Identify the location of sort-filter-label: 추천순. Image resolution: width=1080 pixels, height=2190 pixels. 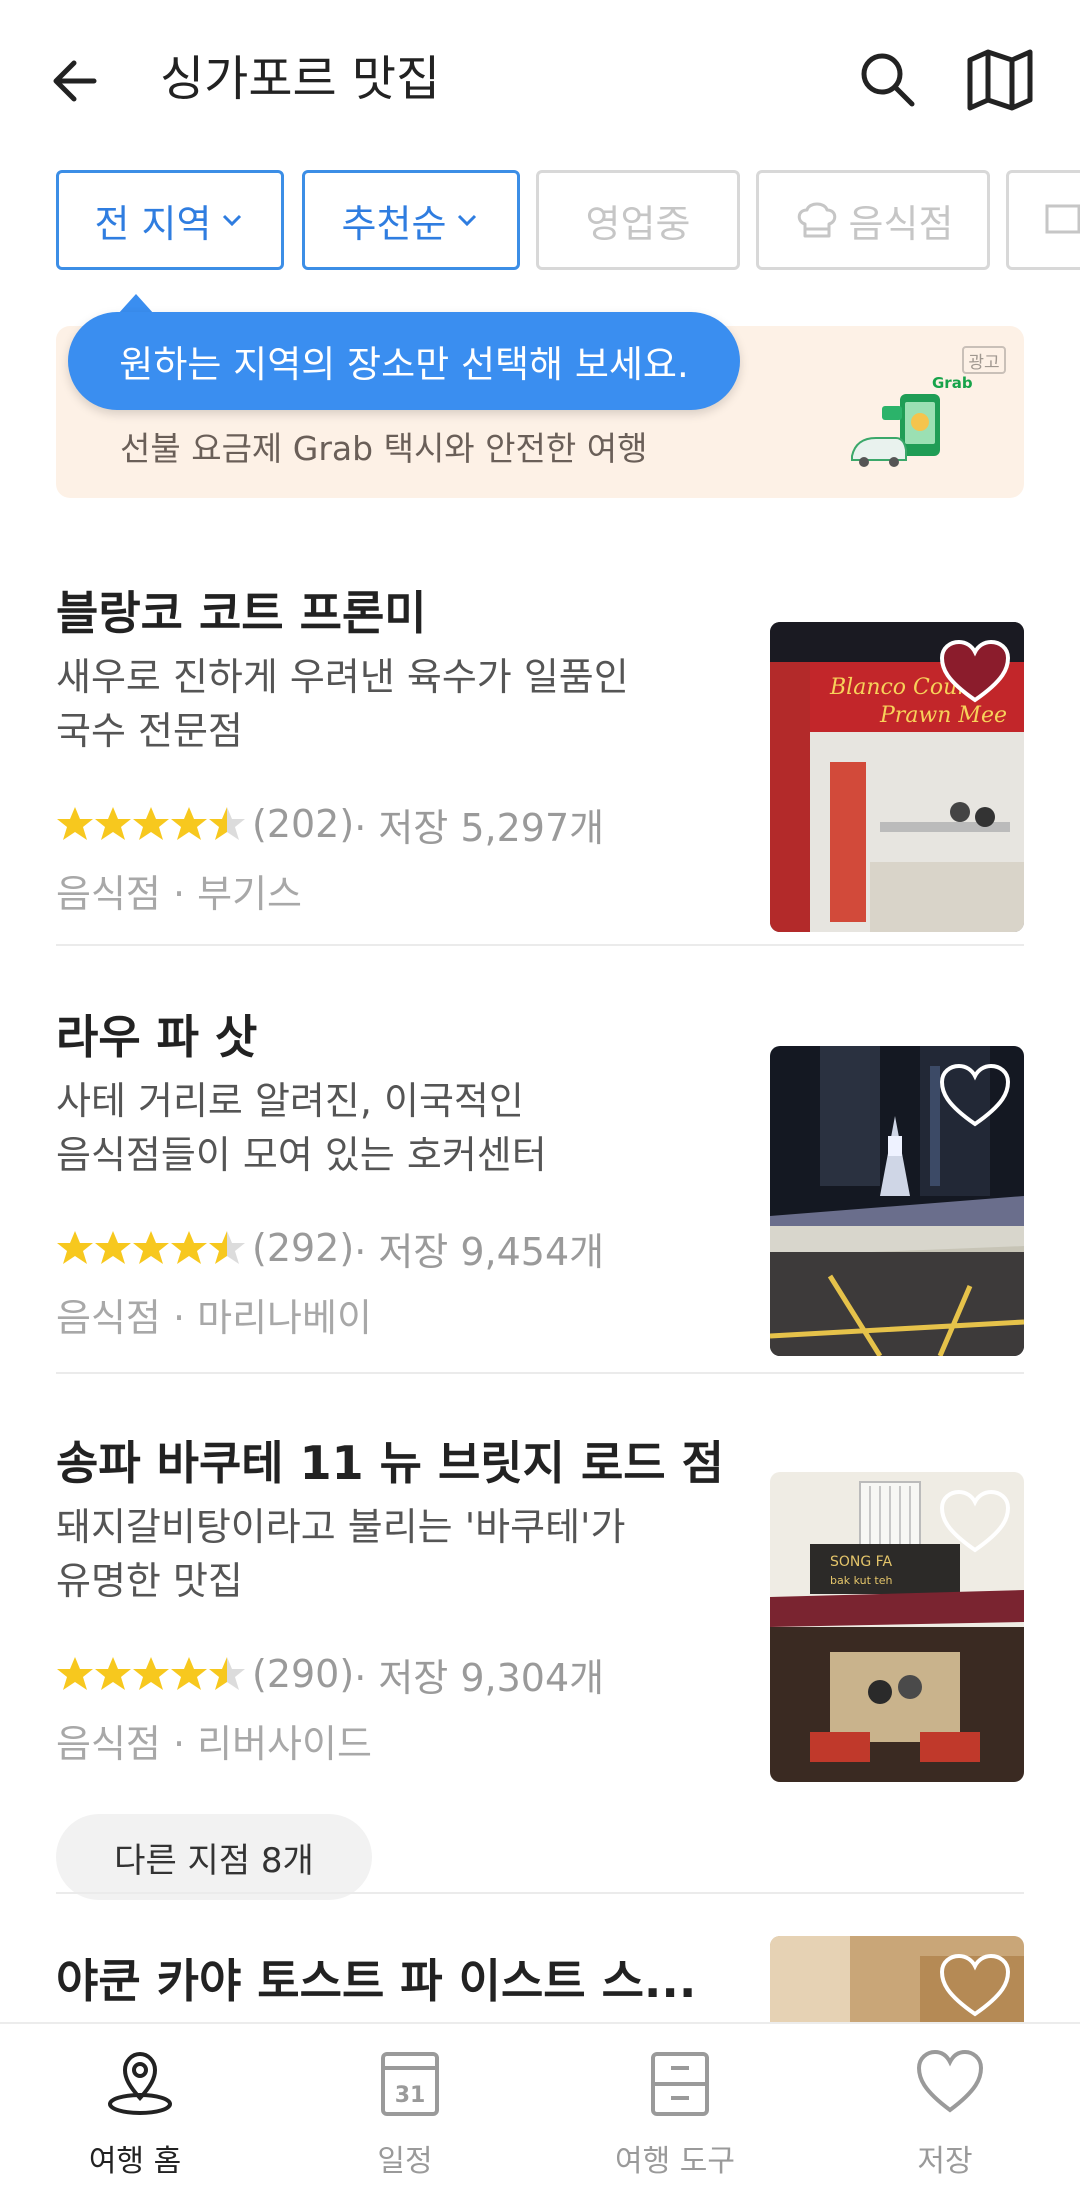
(394, 223).